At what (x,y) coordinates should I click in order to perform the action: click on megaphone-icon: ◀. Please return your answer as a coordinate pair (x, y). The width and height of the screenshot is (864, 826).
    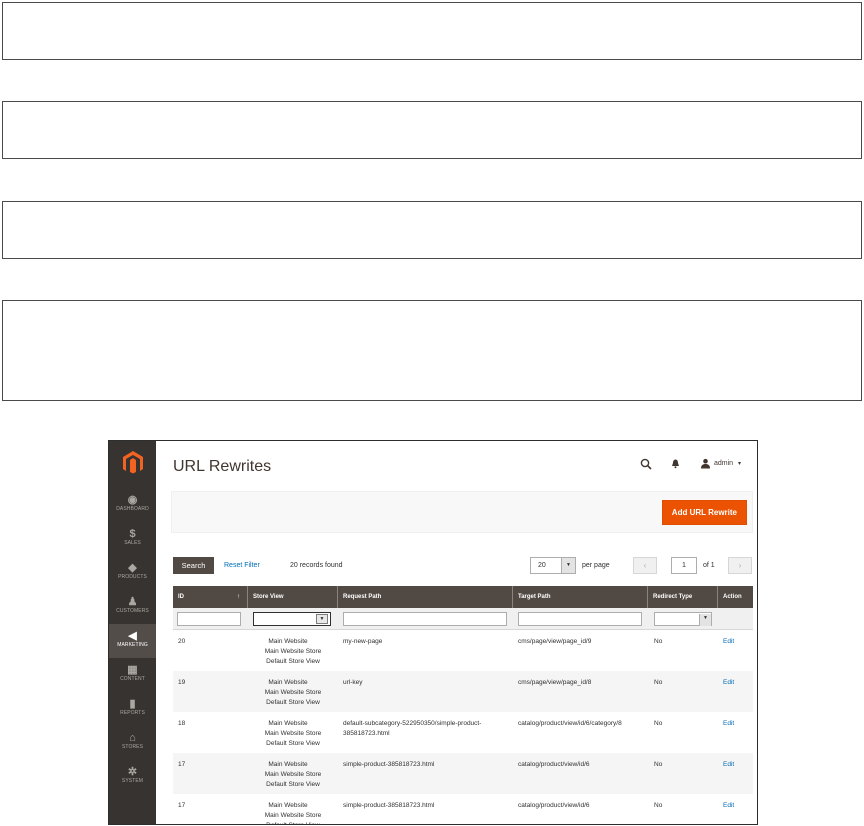
    Looking at the image, I should click on (132, 636).